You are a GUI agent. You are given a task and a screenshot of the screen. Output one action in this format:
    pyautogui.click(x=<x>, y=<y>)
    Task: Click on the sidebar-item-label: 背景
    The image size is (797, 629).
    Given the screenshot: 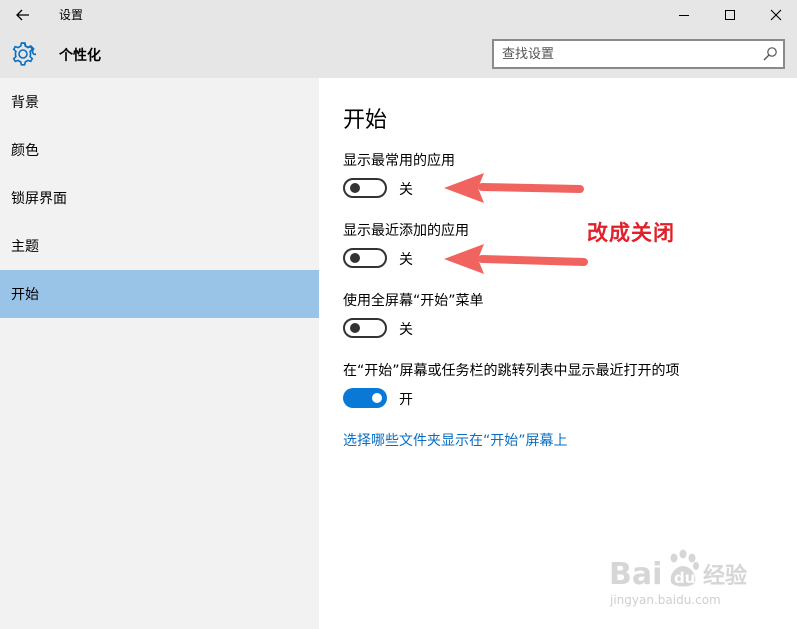 What is the action you would take?
    pyautogui.click(x=25, y=103)
    